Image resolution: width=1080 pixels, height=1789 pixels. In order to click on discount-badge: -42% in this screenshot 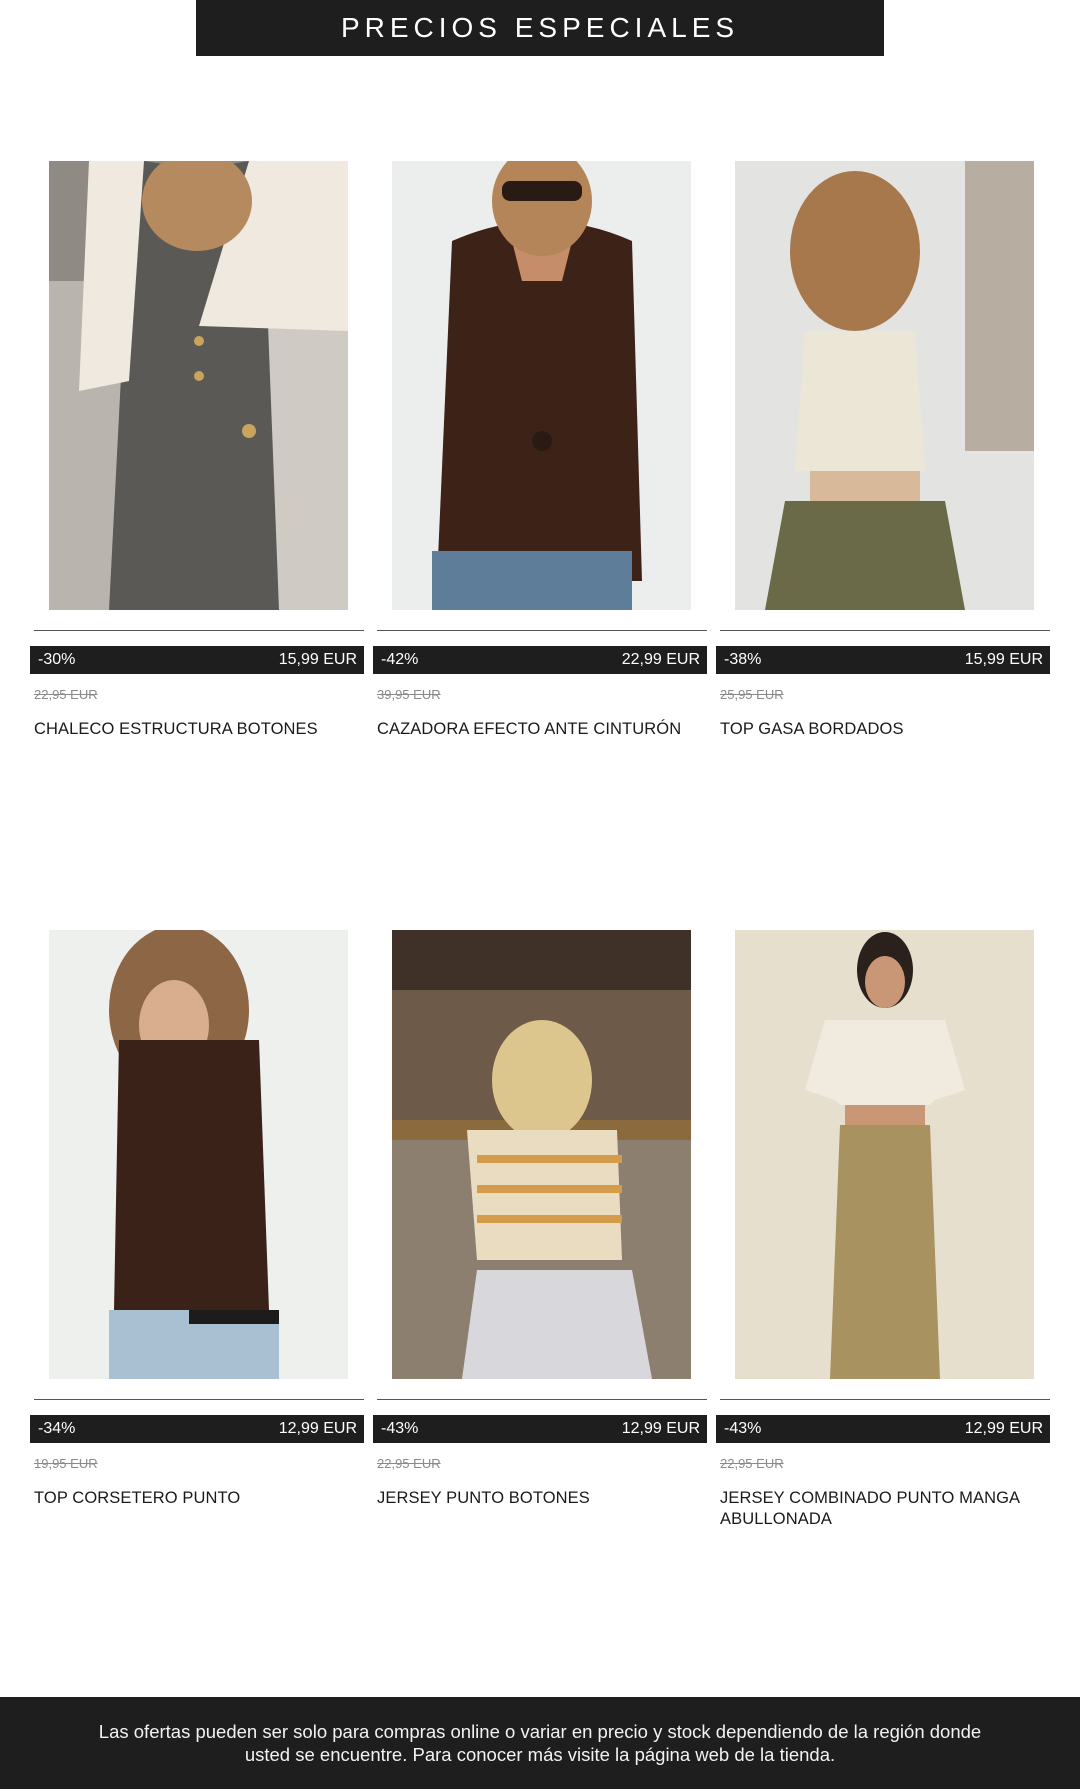, I will do `click(400, 659)`.